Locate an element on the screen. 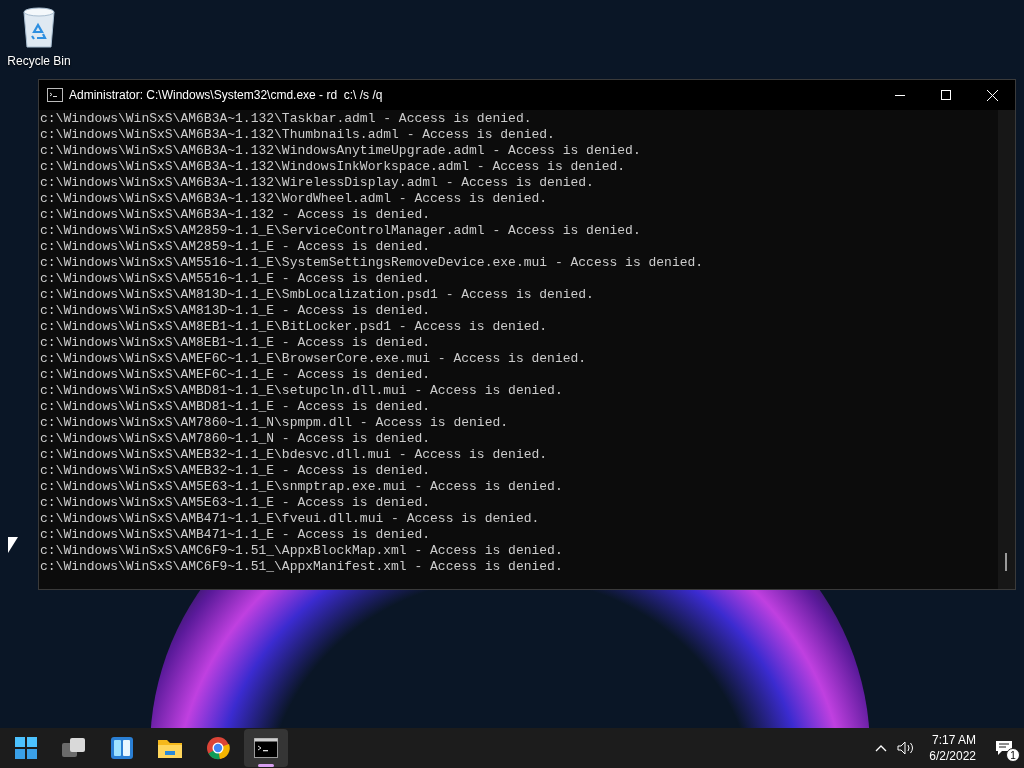 The width and height of the screenshot is (1024, 768). window-title: Administrator: C:\Windows\System32\cmd.exe - rd c:\ /s /q is located at coordinates (226, 95).